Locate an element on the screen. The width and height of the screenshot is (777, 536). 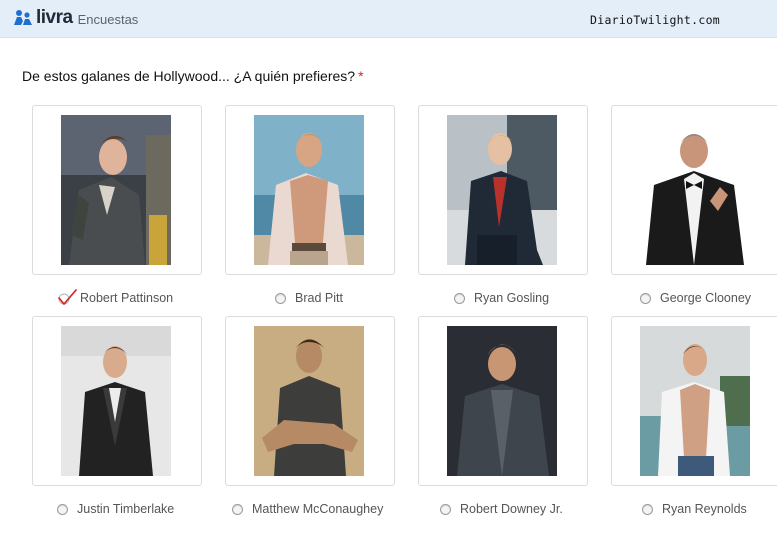
required-marker: * is located at coordinates (361, 76).